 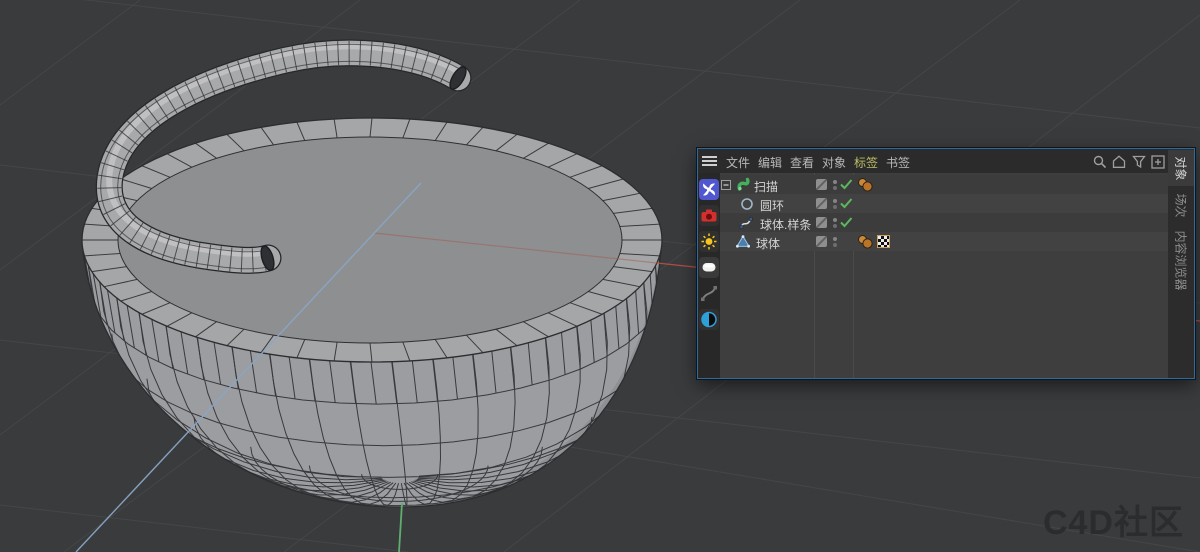 What do you see at coordinates (802, 162) in the screenshot?
I see `menu-view: 查看` at bounding box center [802, 162].